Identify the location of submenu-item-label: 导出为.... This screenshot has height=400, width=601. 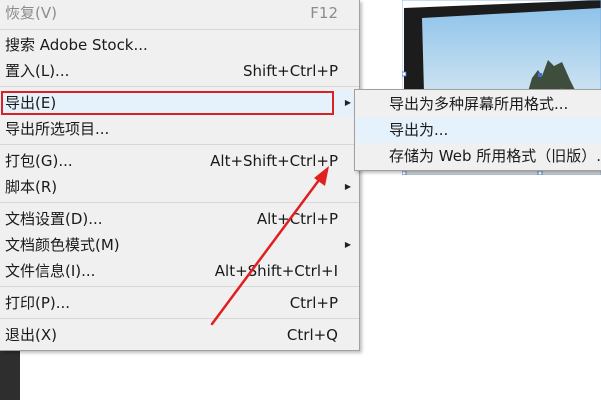
(419, 130).